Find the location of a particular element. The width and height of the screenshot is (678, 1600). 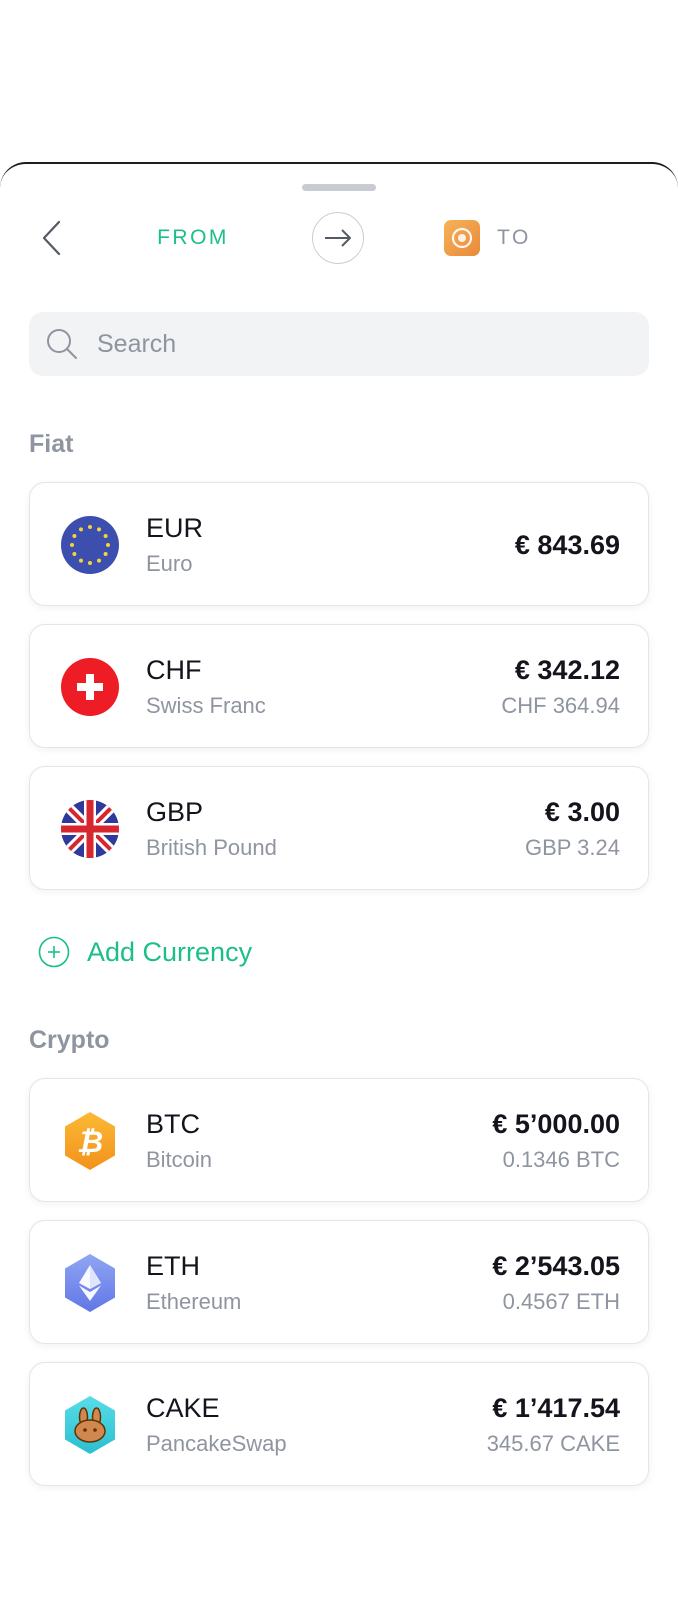

search-icon is located at coordinates (62, 344).